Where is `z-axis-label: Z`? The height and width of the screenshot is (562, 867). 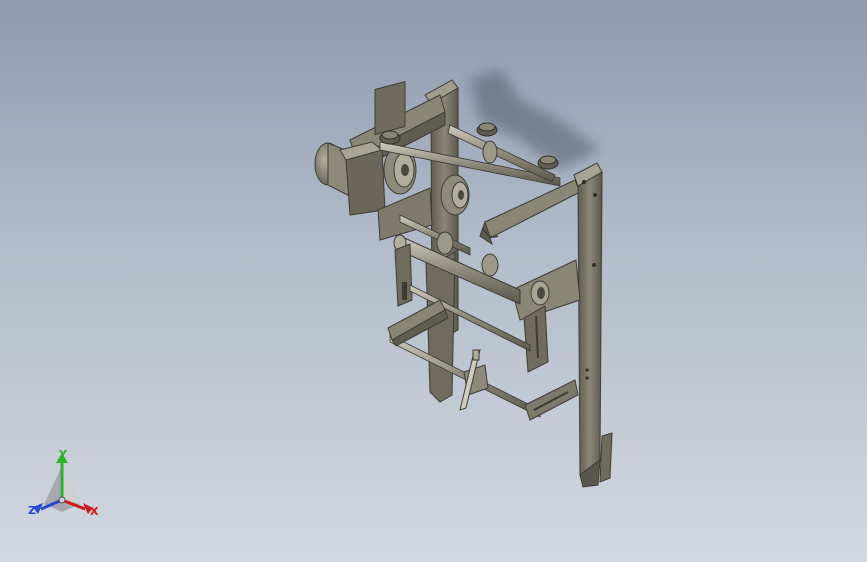
z-axis-label: Z is located at coordinates (32, 510).